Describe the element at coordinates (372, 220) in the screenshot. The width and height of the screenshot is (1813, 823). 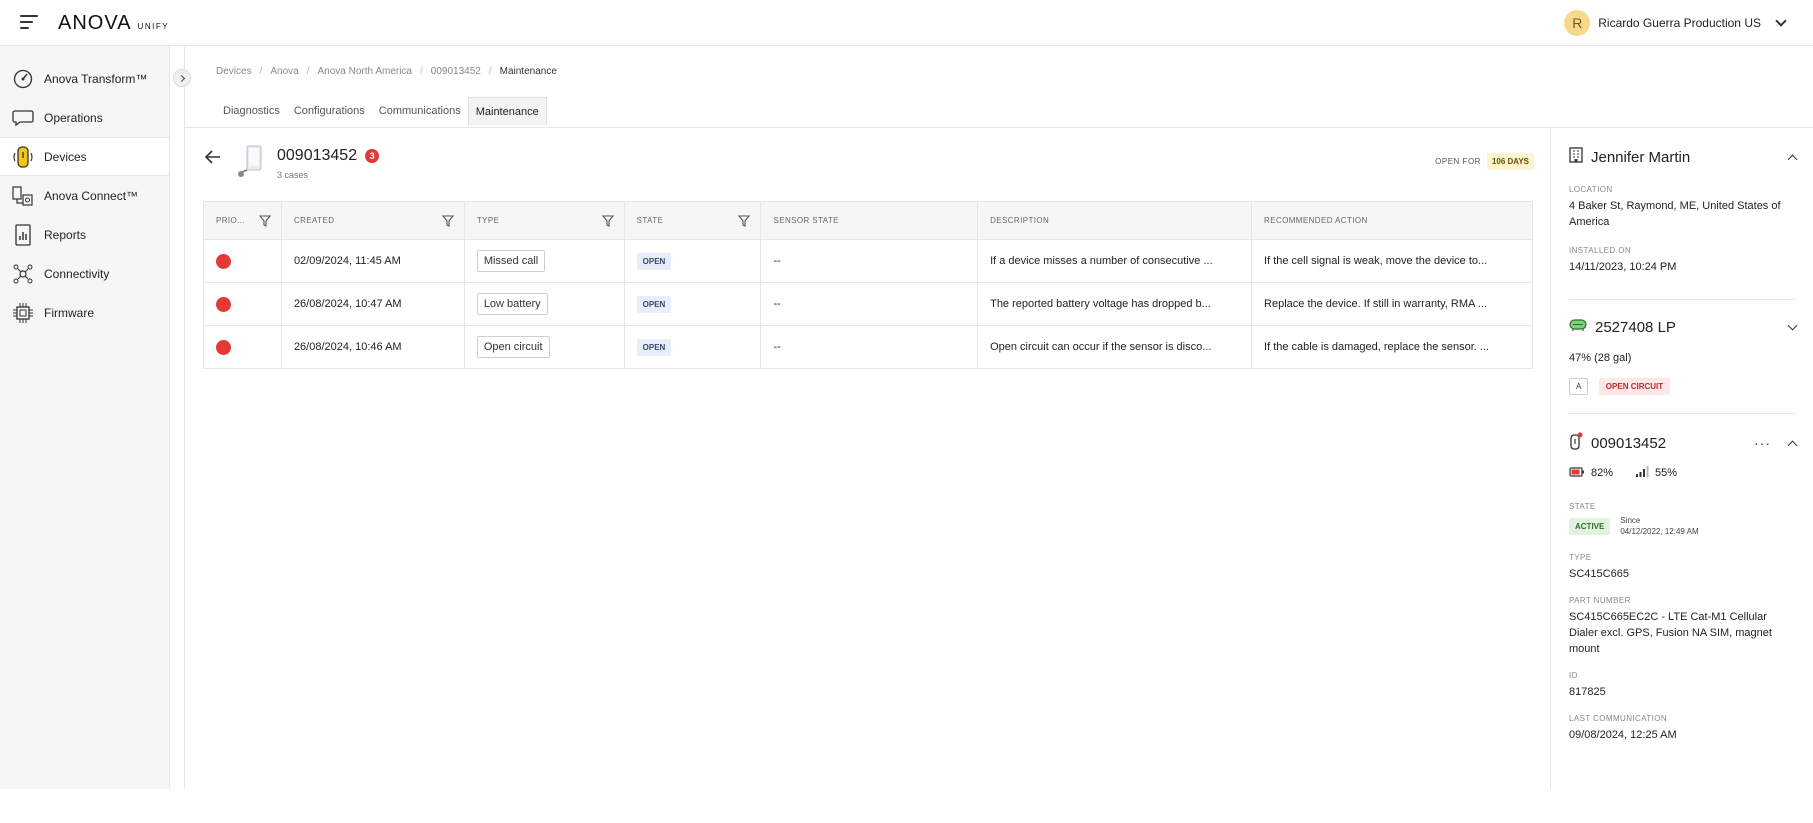
I see `column-header-created: CREATED` at that location.